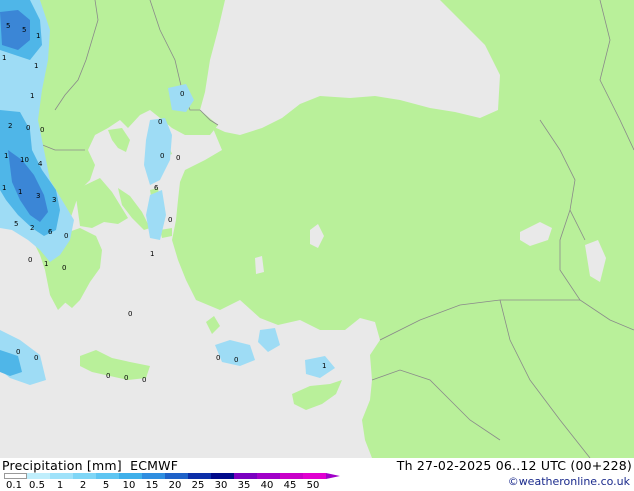 The height and width of the screenshot is (491, 634). What do you see at coordinates (569, 481) in the screenshot?
I see `credit-link: ©weatheronline.co.uk` at bounding box center [569, 481].